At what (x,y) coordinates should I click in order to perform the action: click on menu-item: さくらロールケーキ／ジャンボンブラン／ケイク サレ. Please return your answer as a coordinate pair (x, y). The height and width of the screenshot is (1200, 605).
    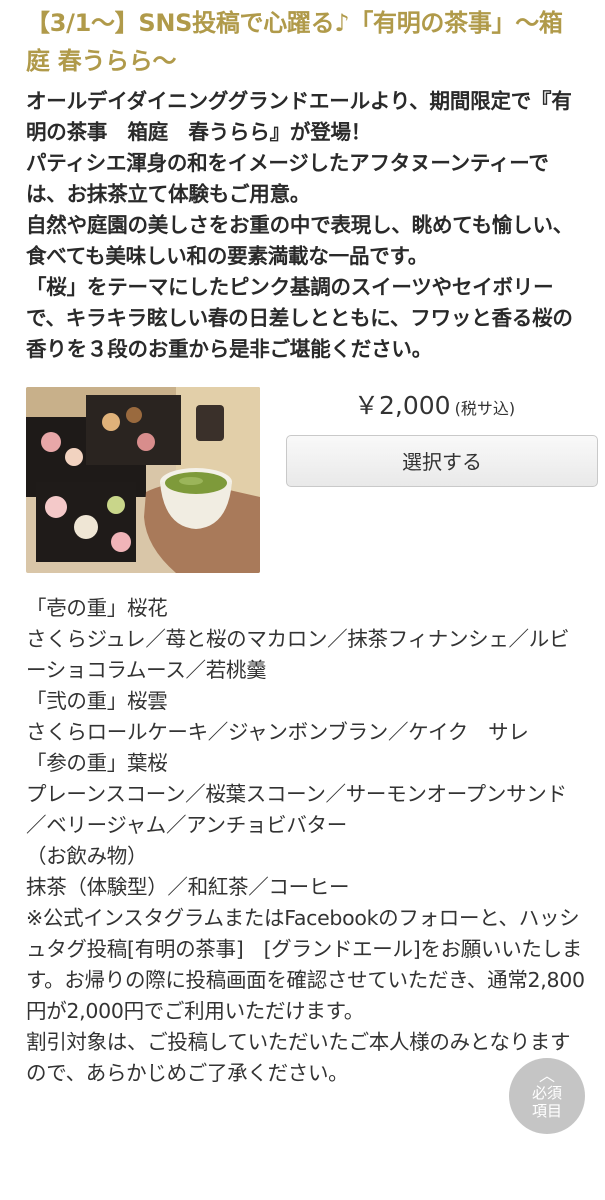
    Looking at the image, I should click on (277, 732).